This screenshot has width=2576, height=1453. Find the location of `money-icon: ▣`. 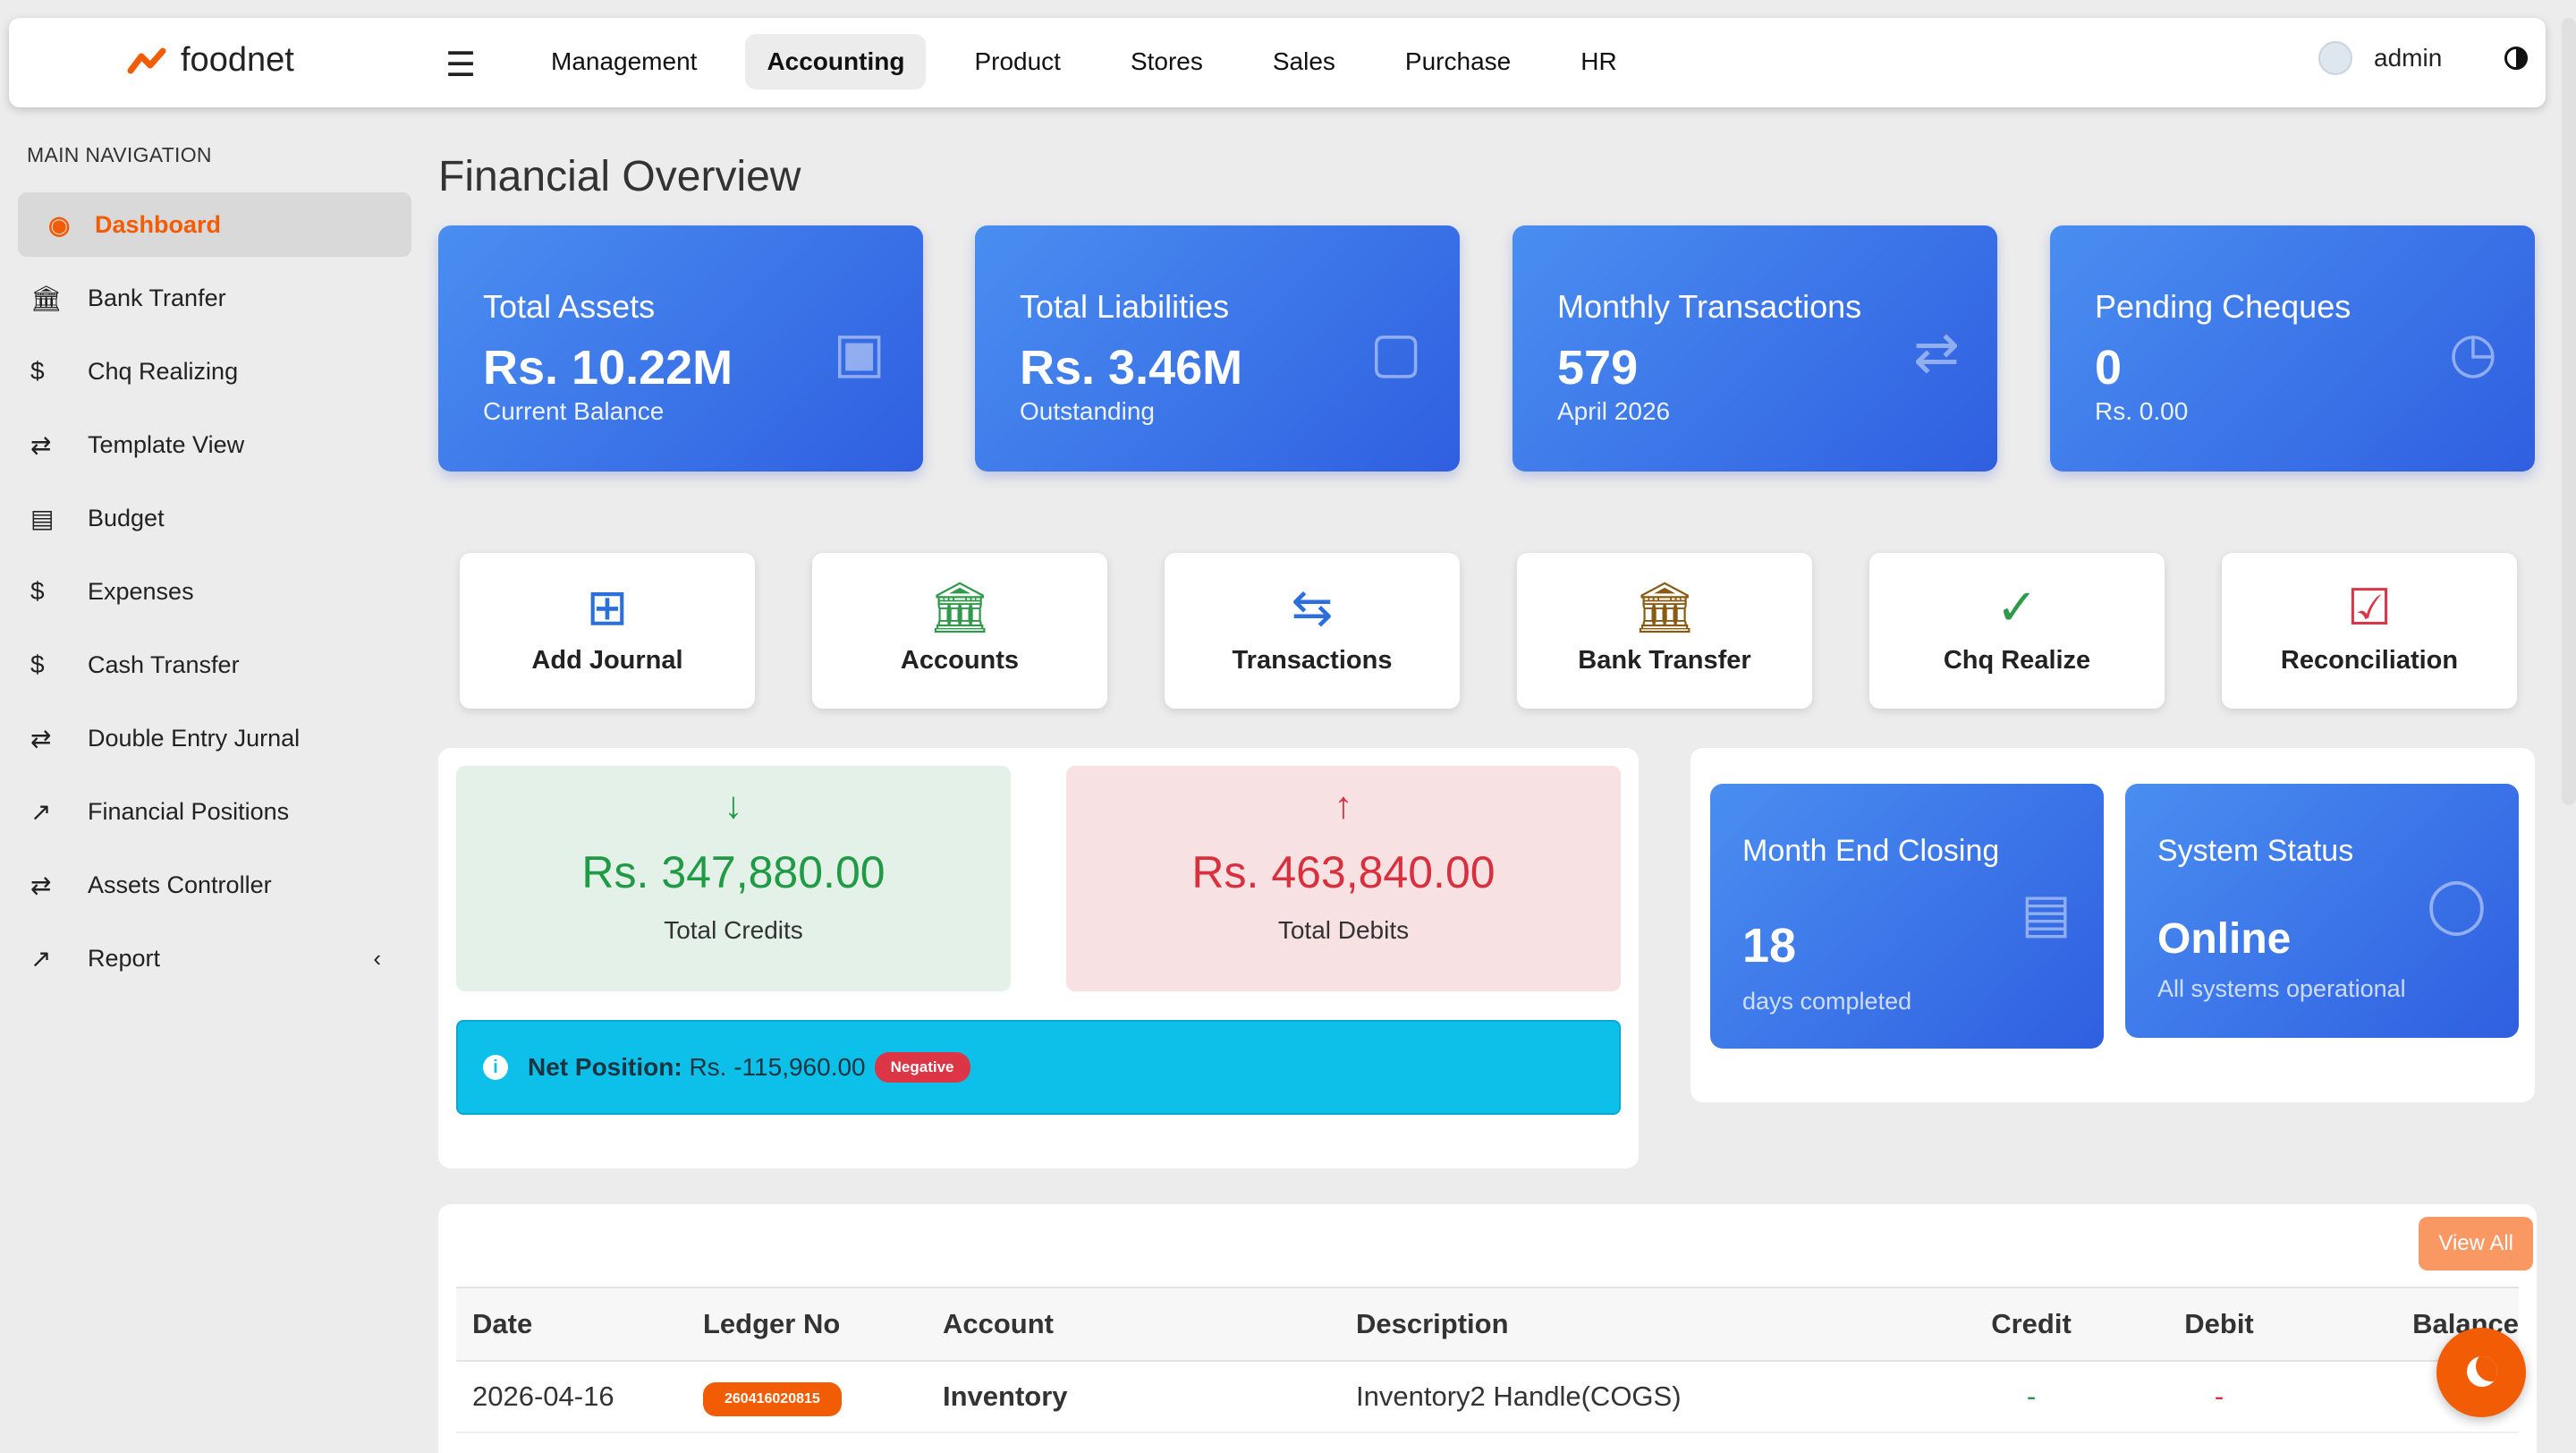

money-icon: ▣ is located at coordinates (859, 353).